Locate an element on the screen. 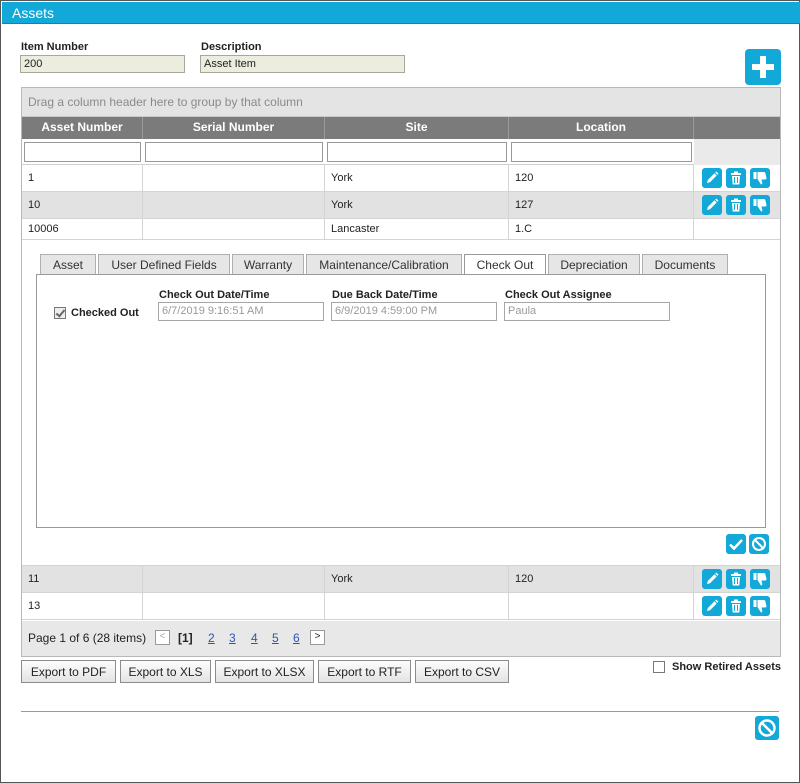 The image size is (800, 783). tab-asset: Asset is located at coordinates (68, 264).